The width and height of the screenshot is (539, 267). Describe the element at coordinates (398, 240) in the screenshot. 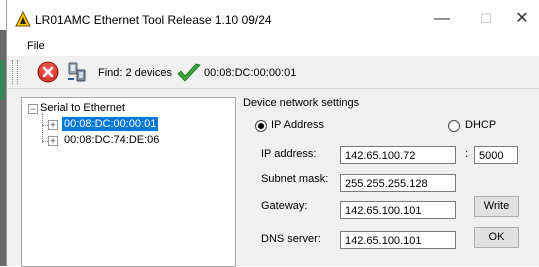

I see `dns-server-field: 142.65.100.101` at that location.